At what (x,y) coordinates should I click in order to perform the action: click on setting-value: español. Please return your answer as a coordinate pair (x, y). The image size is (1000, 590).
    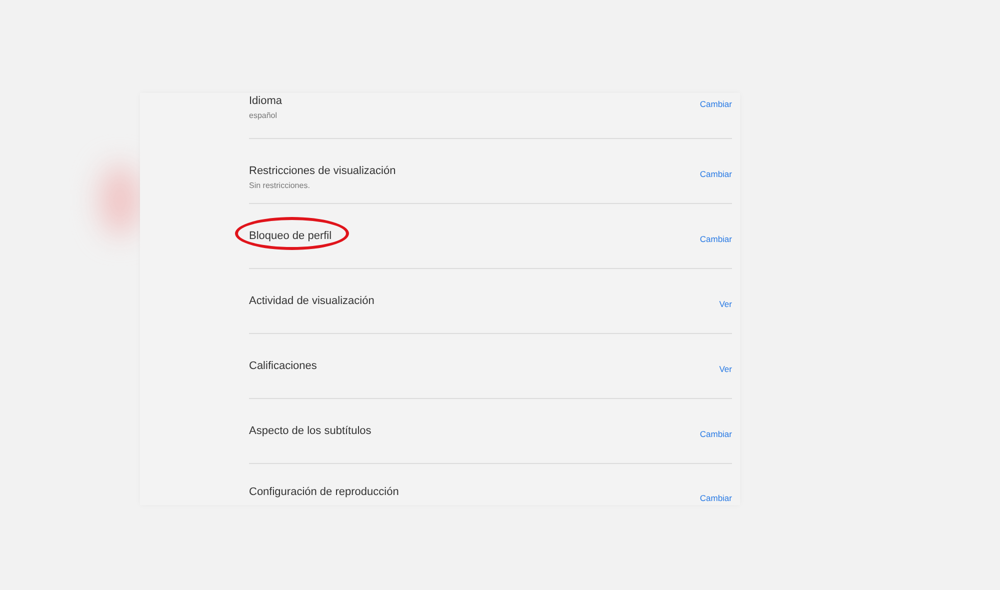
    Looking at the image, I should click on (263, 115).